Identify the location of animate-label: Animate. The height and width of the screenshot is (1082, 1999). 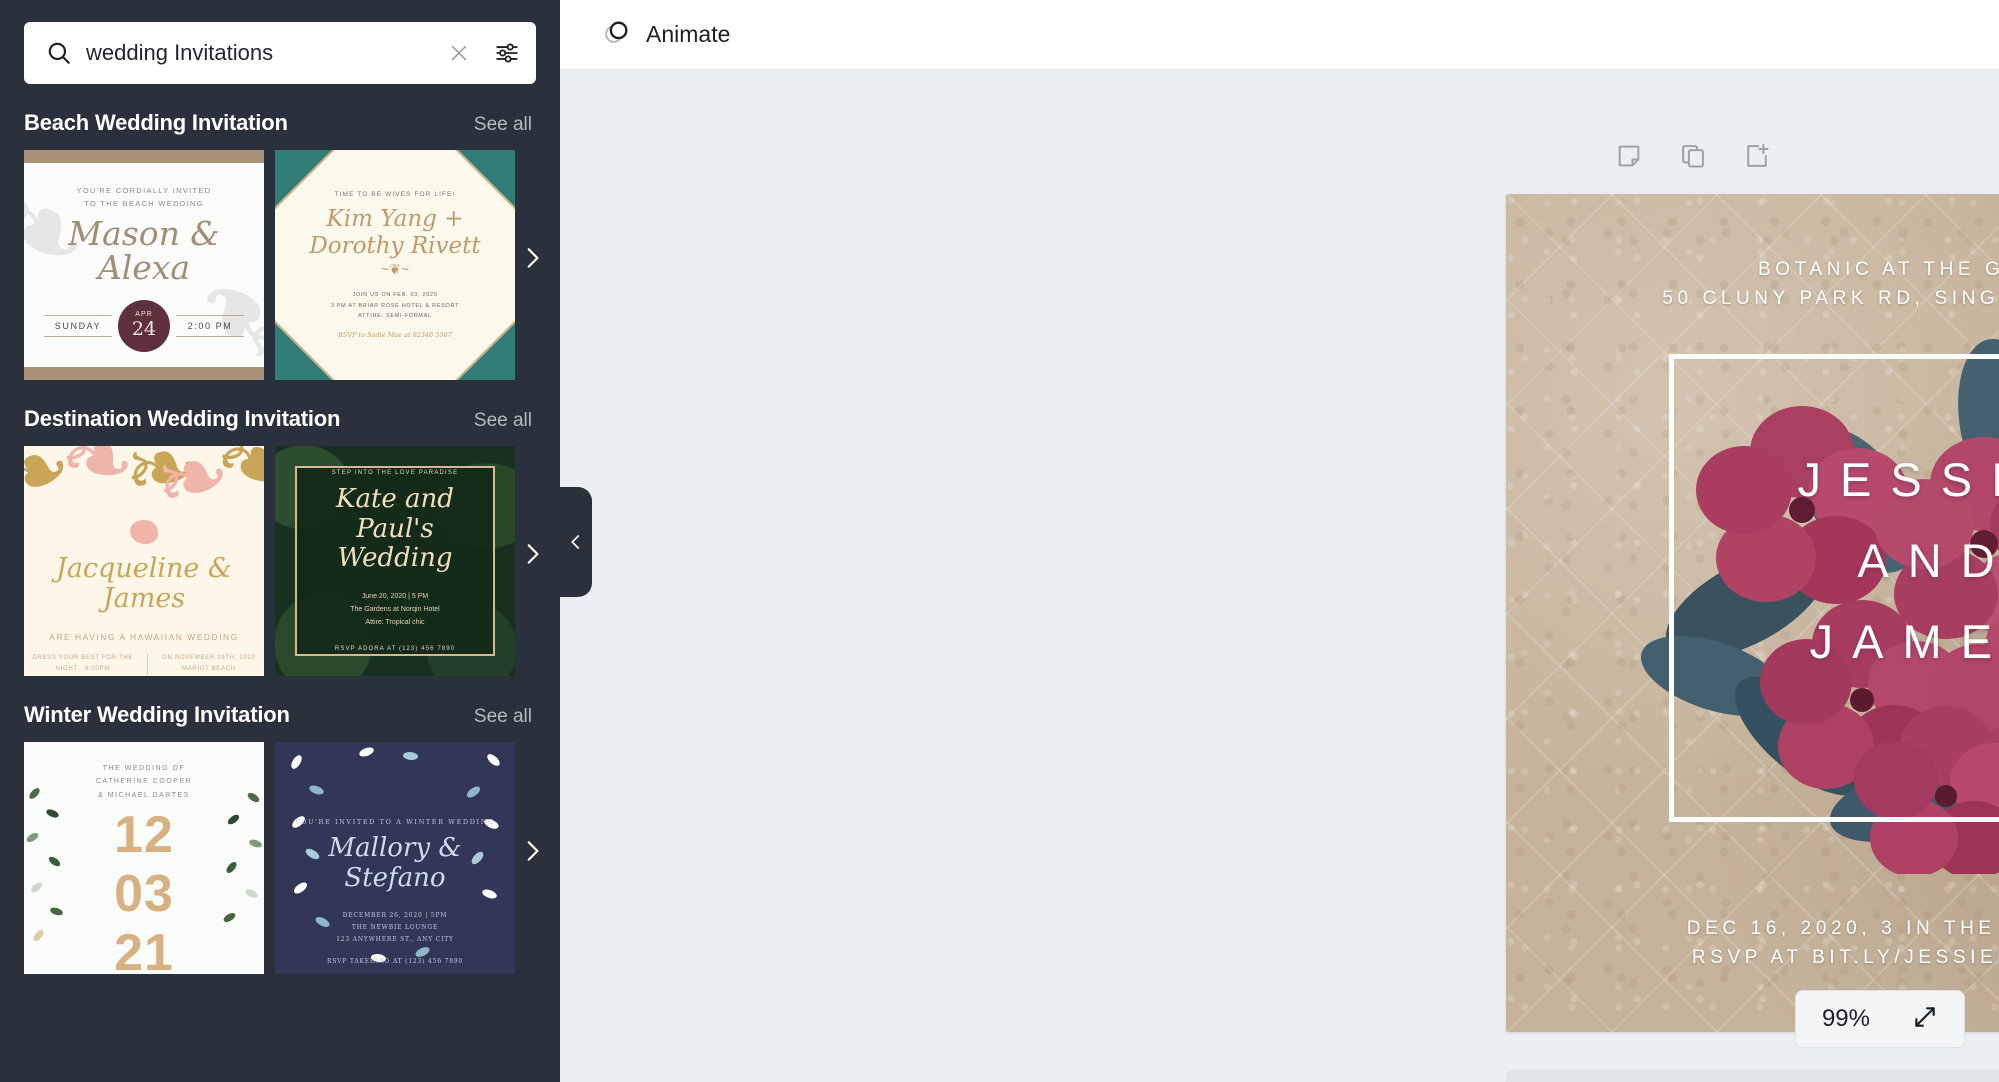
(688, 34).